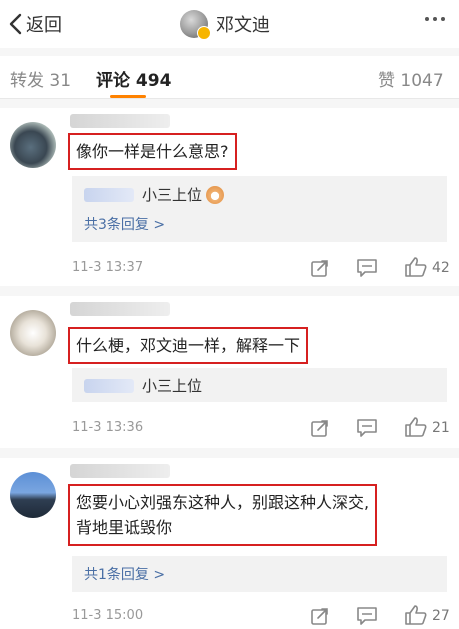 Image resolution: width=459 pixels, height=629 pixels. I want to click on comment-text: 什么梗，邓文迪一样，解释一下, so click(188, 345).